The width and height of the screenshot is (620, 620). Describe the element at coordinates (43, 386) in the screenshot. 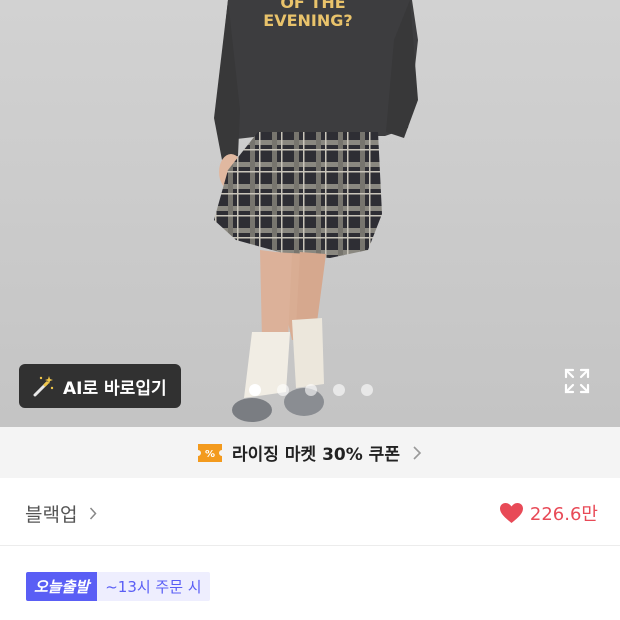

I see `magic-wand-icon` at that location.